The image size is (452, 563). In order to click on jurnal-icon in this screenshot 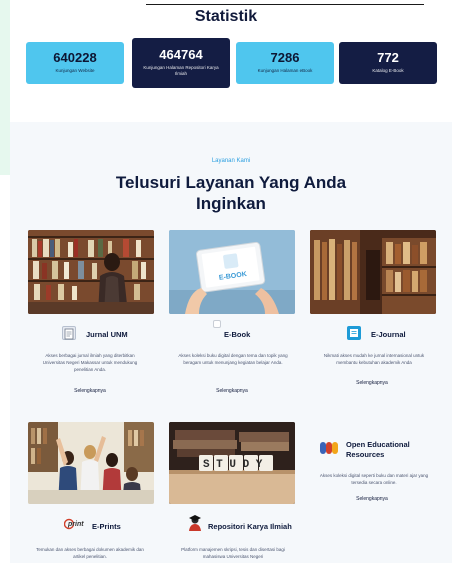, I will do `click(69, 333)`.